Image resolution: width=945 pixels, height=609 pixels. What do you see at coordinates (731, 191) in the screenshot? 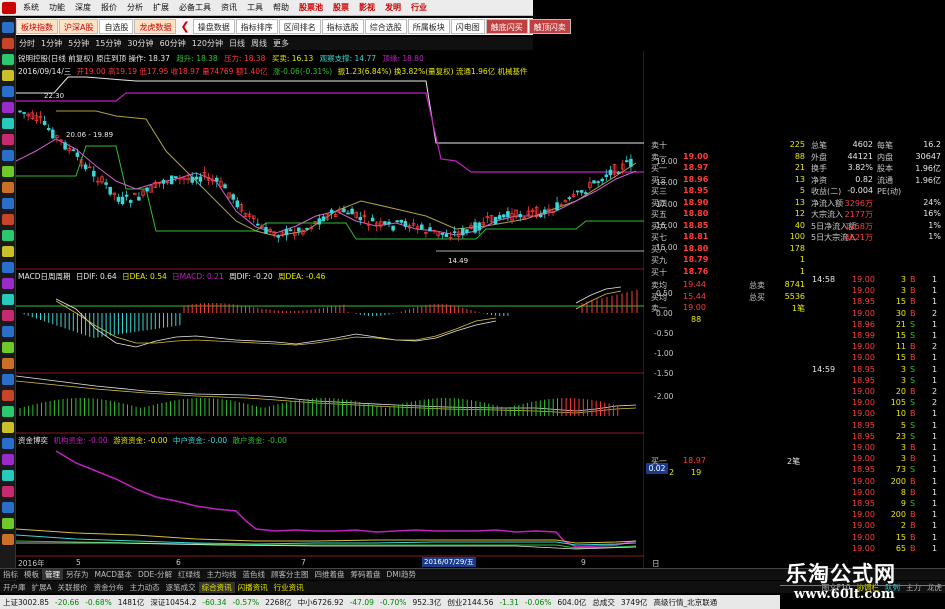
I see `order-book-row: 买三 18.95 5` at bounding box center [731, 191].